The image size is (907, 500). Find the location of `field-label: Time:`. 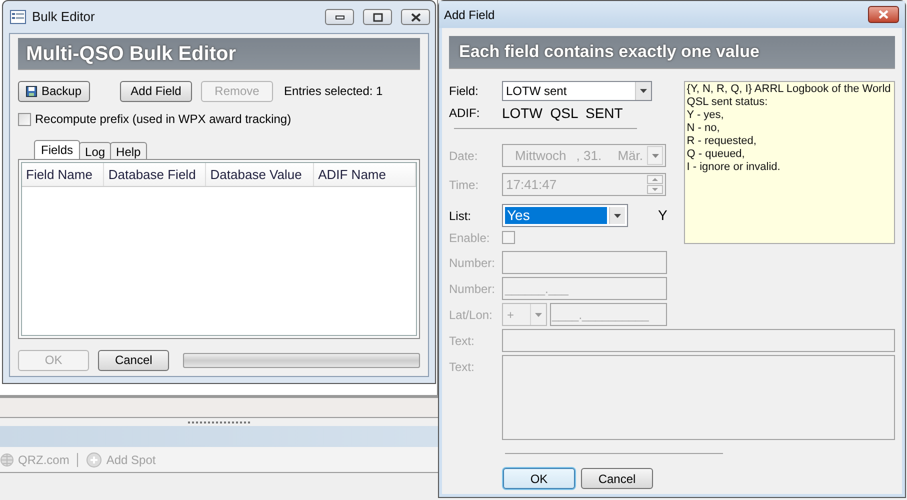

field-label: Time: is located at coordinates (464, 185).